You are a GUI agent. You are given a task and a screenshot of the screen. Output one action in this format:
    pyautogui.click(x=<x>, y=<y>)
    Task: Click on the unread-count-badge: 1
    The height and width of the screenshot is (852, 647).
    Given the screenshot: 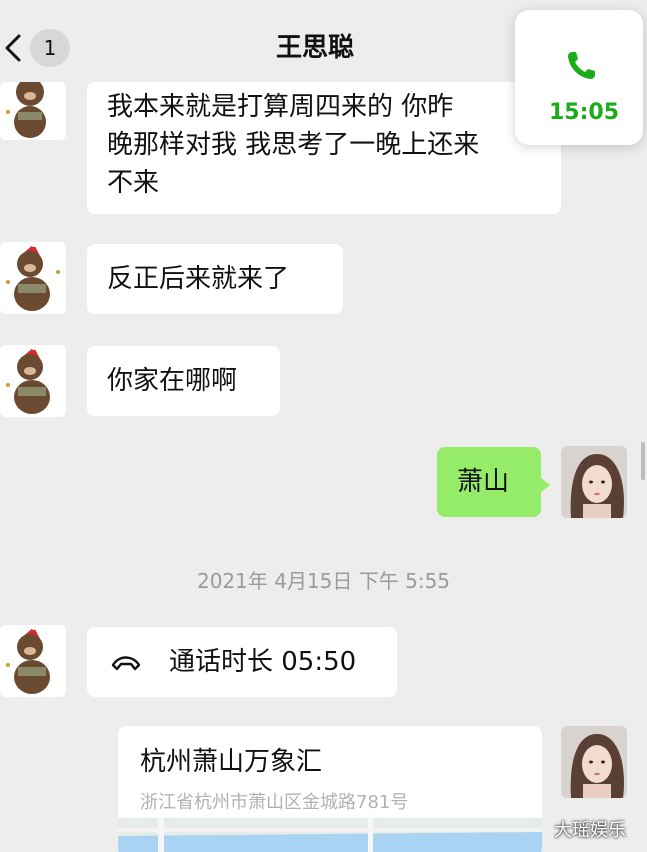 What is the action you would take?
    pyautogui.click(x=50, y=48)
    